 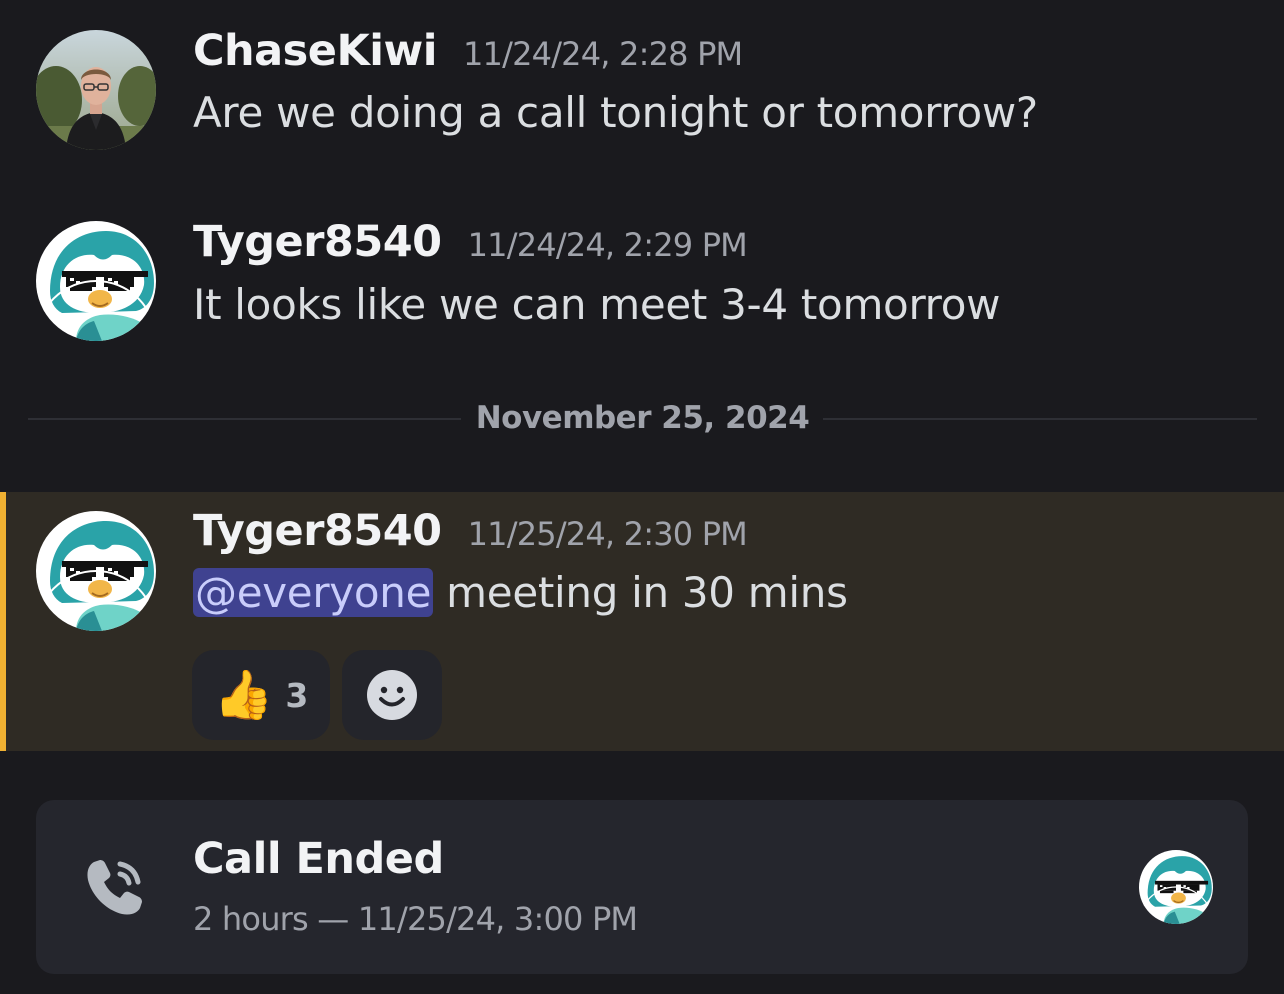 What do you see at coordinates (114, 887) in the screenshot?
I see `phone-call-icon` at bounding box center [114, 887].